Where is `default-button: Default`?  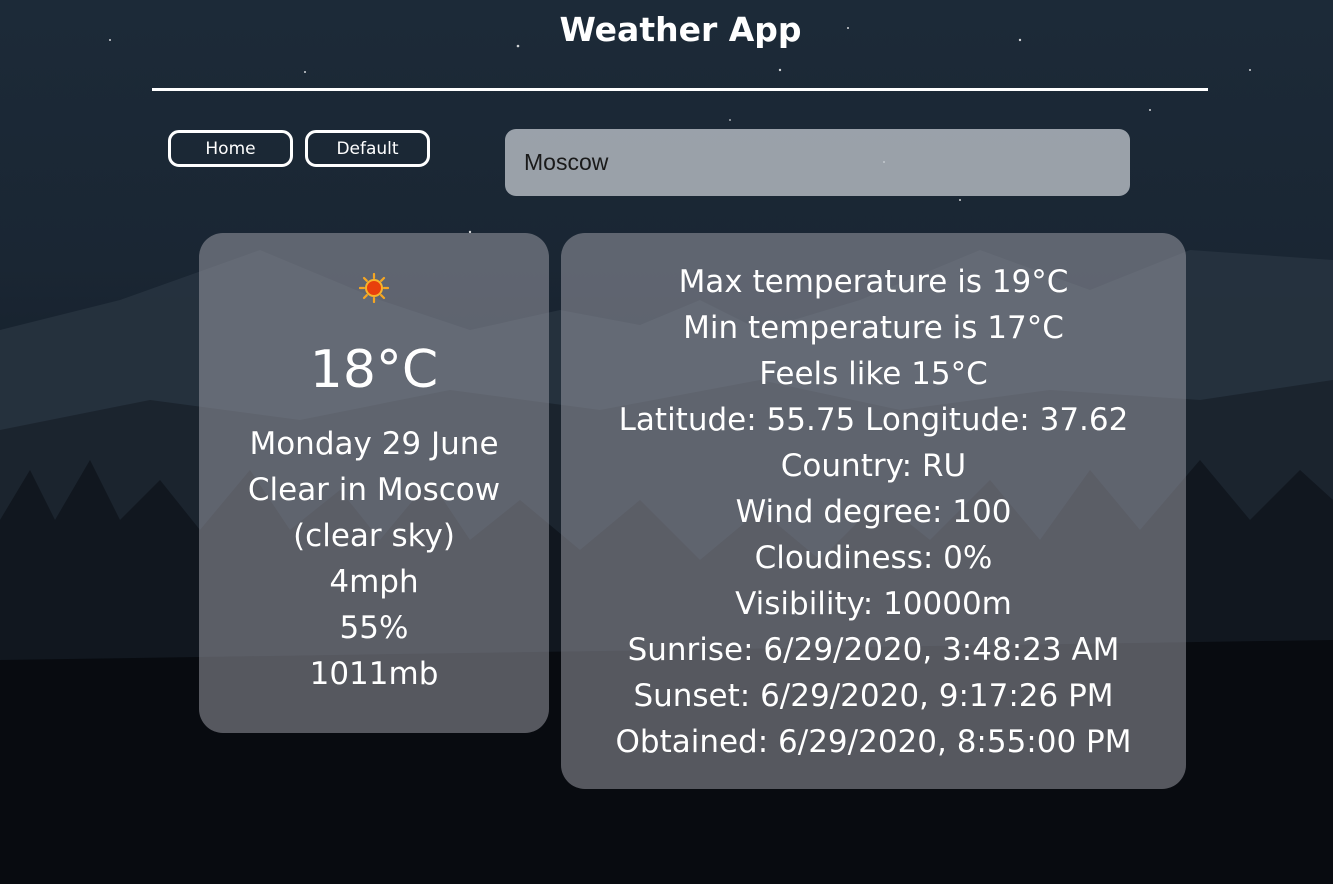 default-button: Default is located at coordinates (367, 148).